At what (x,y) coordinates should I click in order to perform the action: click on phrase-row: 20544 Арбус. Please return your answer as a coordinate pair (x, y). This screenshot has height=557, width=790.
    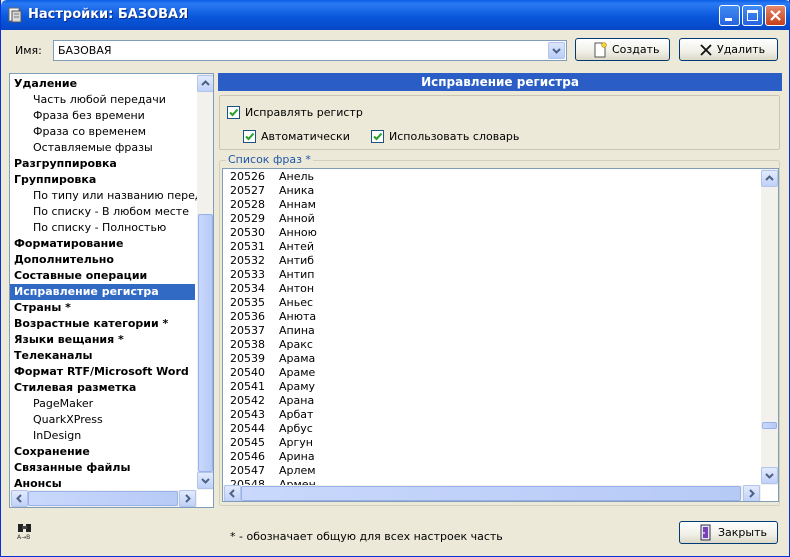
    Looking at the image, I should click on (492, 429).